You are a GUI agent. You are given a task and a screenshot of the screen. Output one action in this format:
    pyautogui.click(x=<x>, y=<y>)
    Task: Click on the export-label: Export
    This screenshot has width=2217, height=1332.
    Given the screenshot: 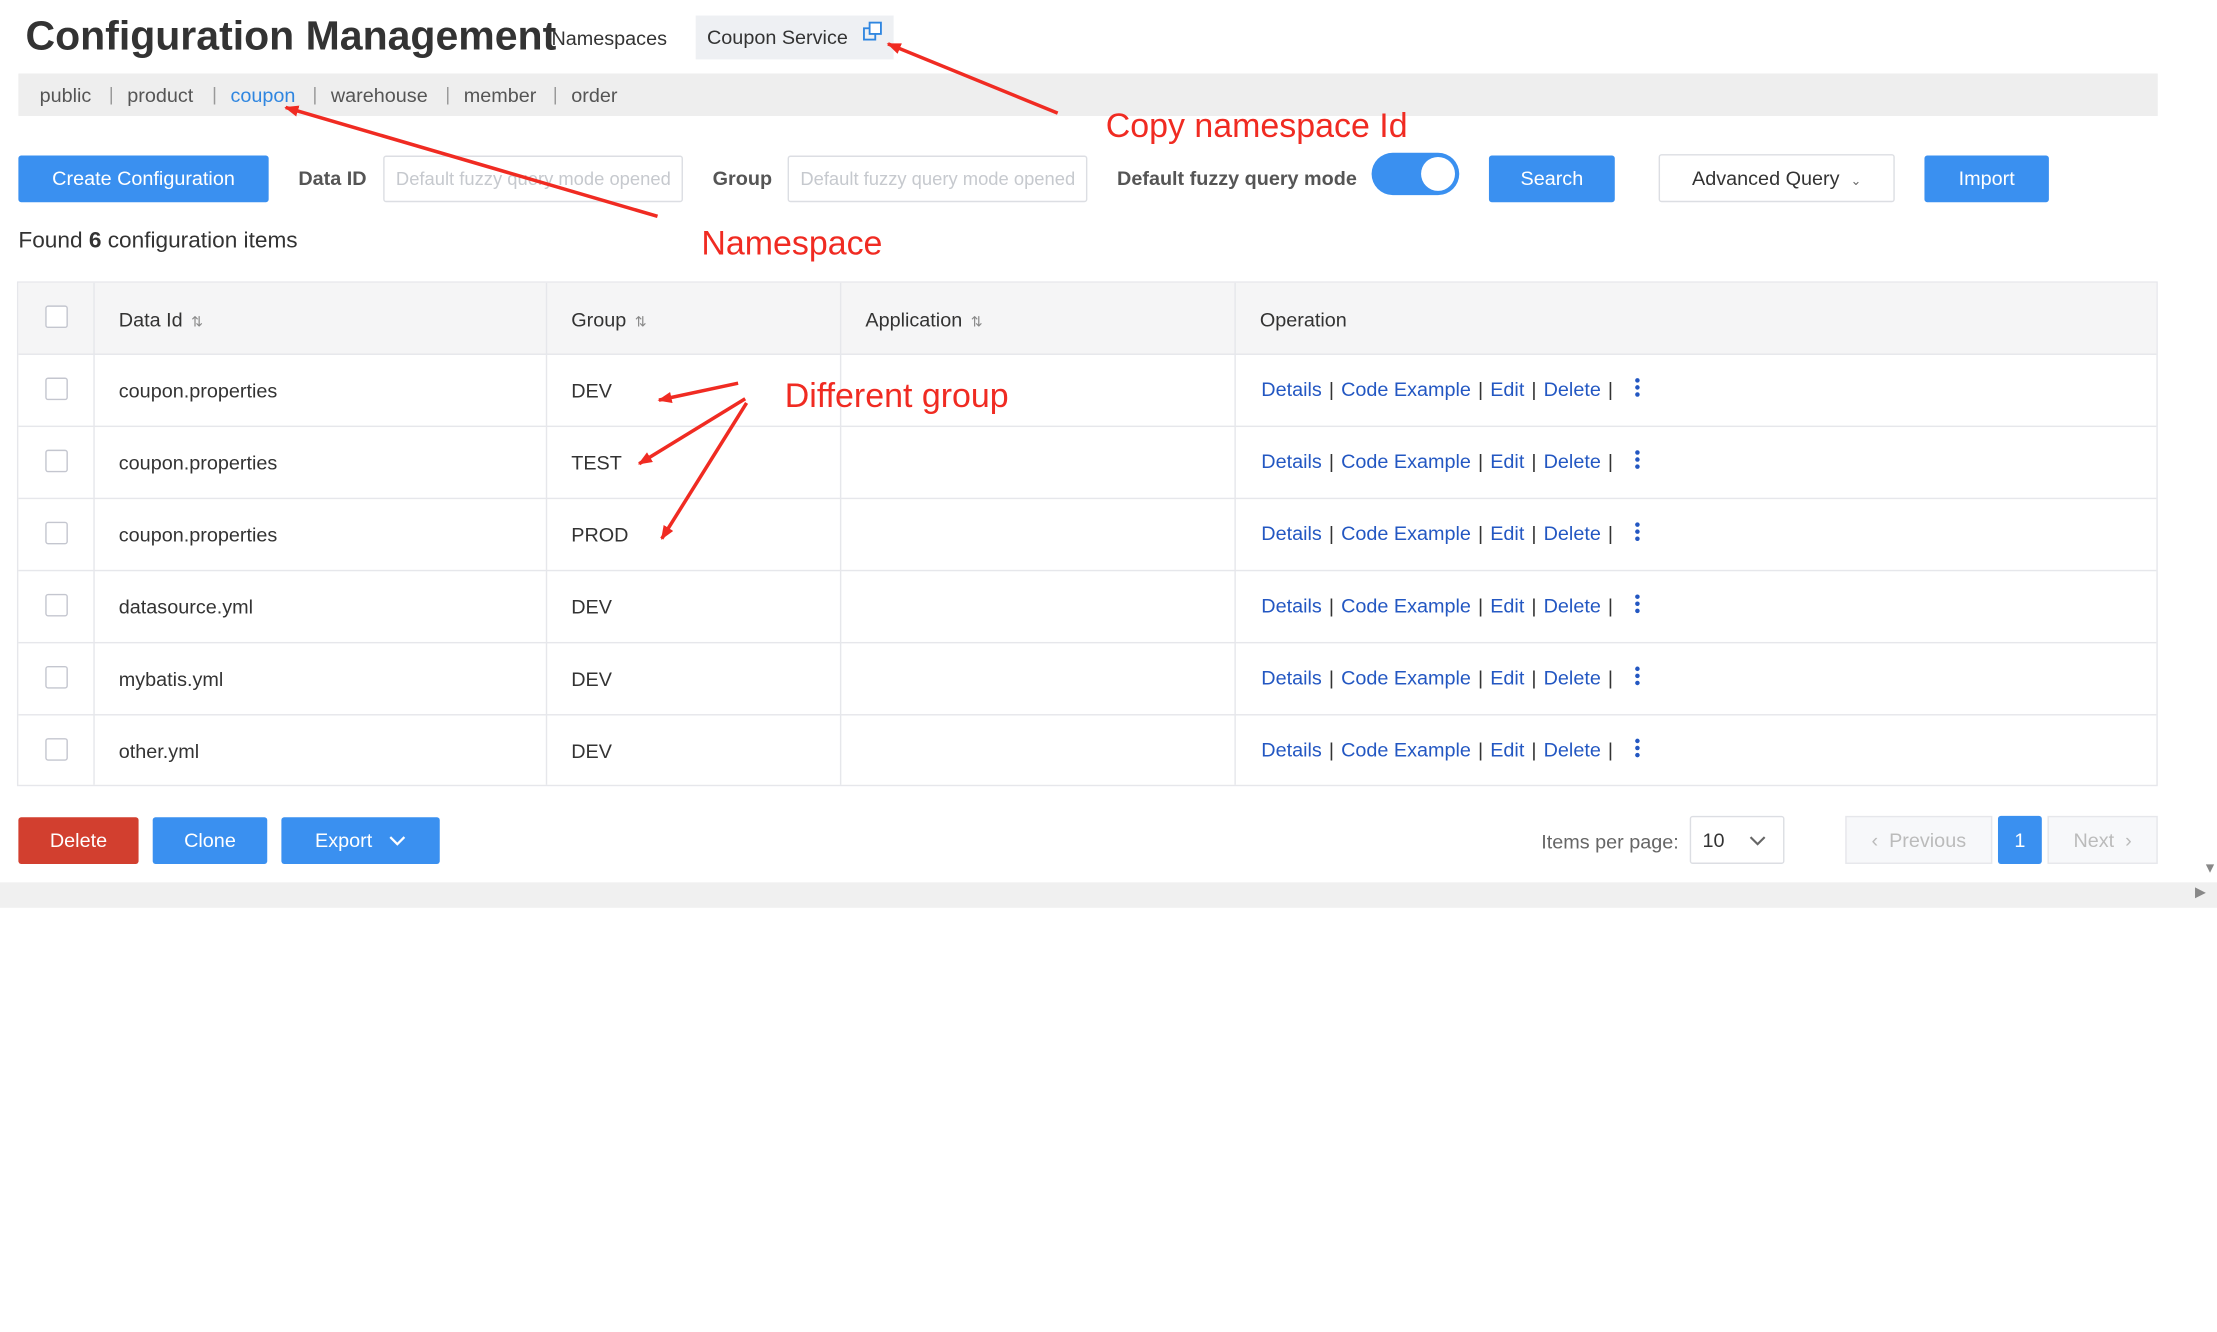 What is the action you would take?
    pyautogui.click(x=344, y=840)
    